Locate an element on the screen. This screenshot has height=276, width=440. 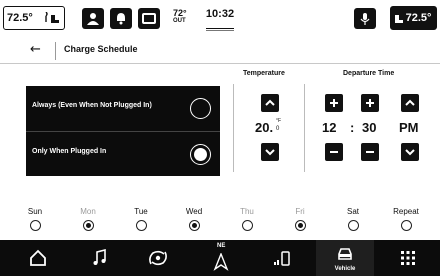
temperature-up-button is located at coordinates (270, 103).